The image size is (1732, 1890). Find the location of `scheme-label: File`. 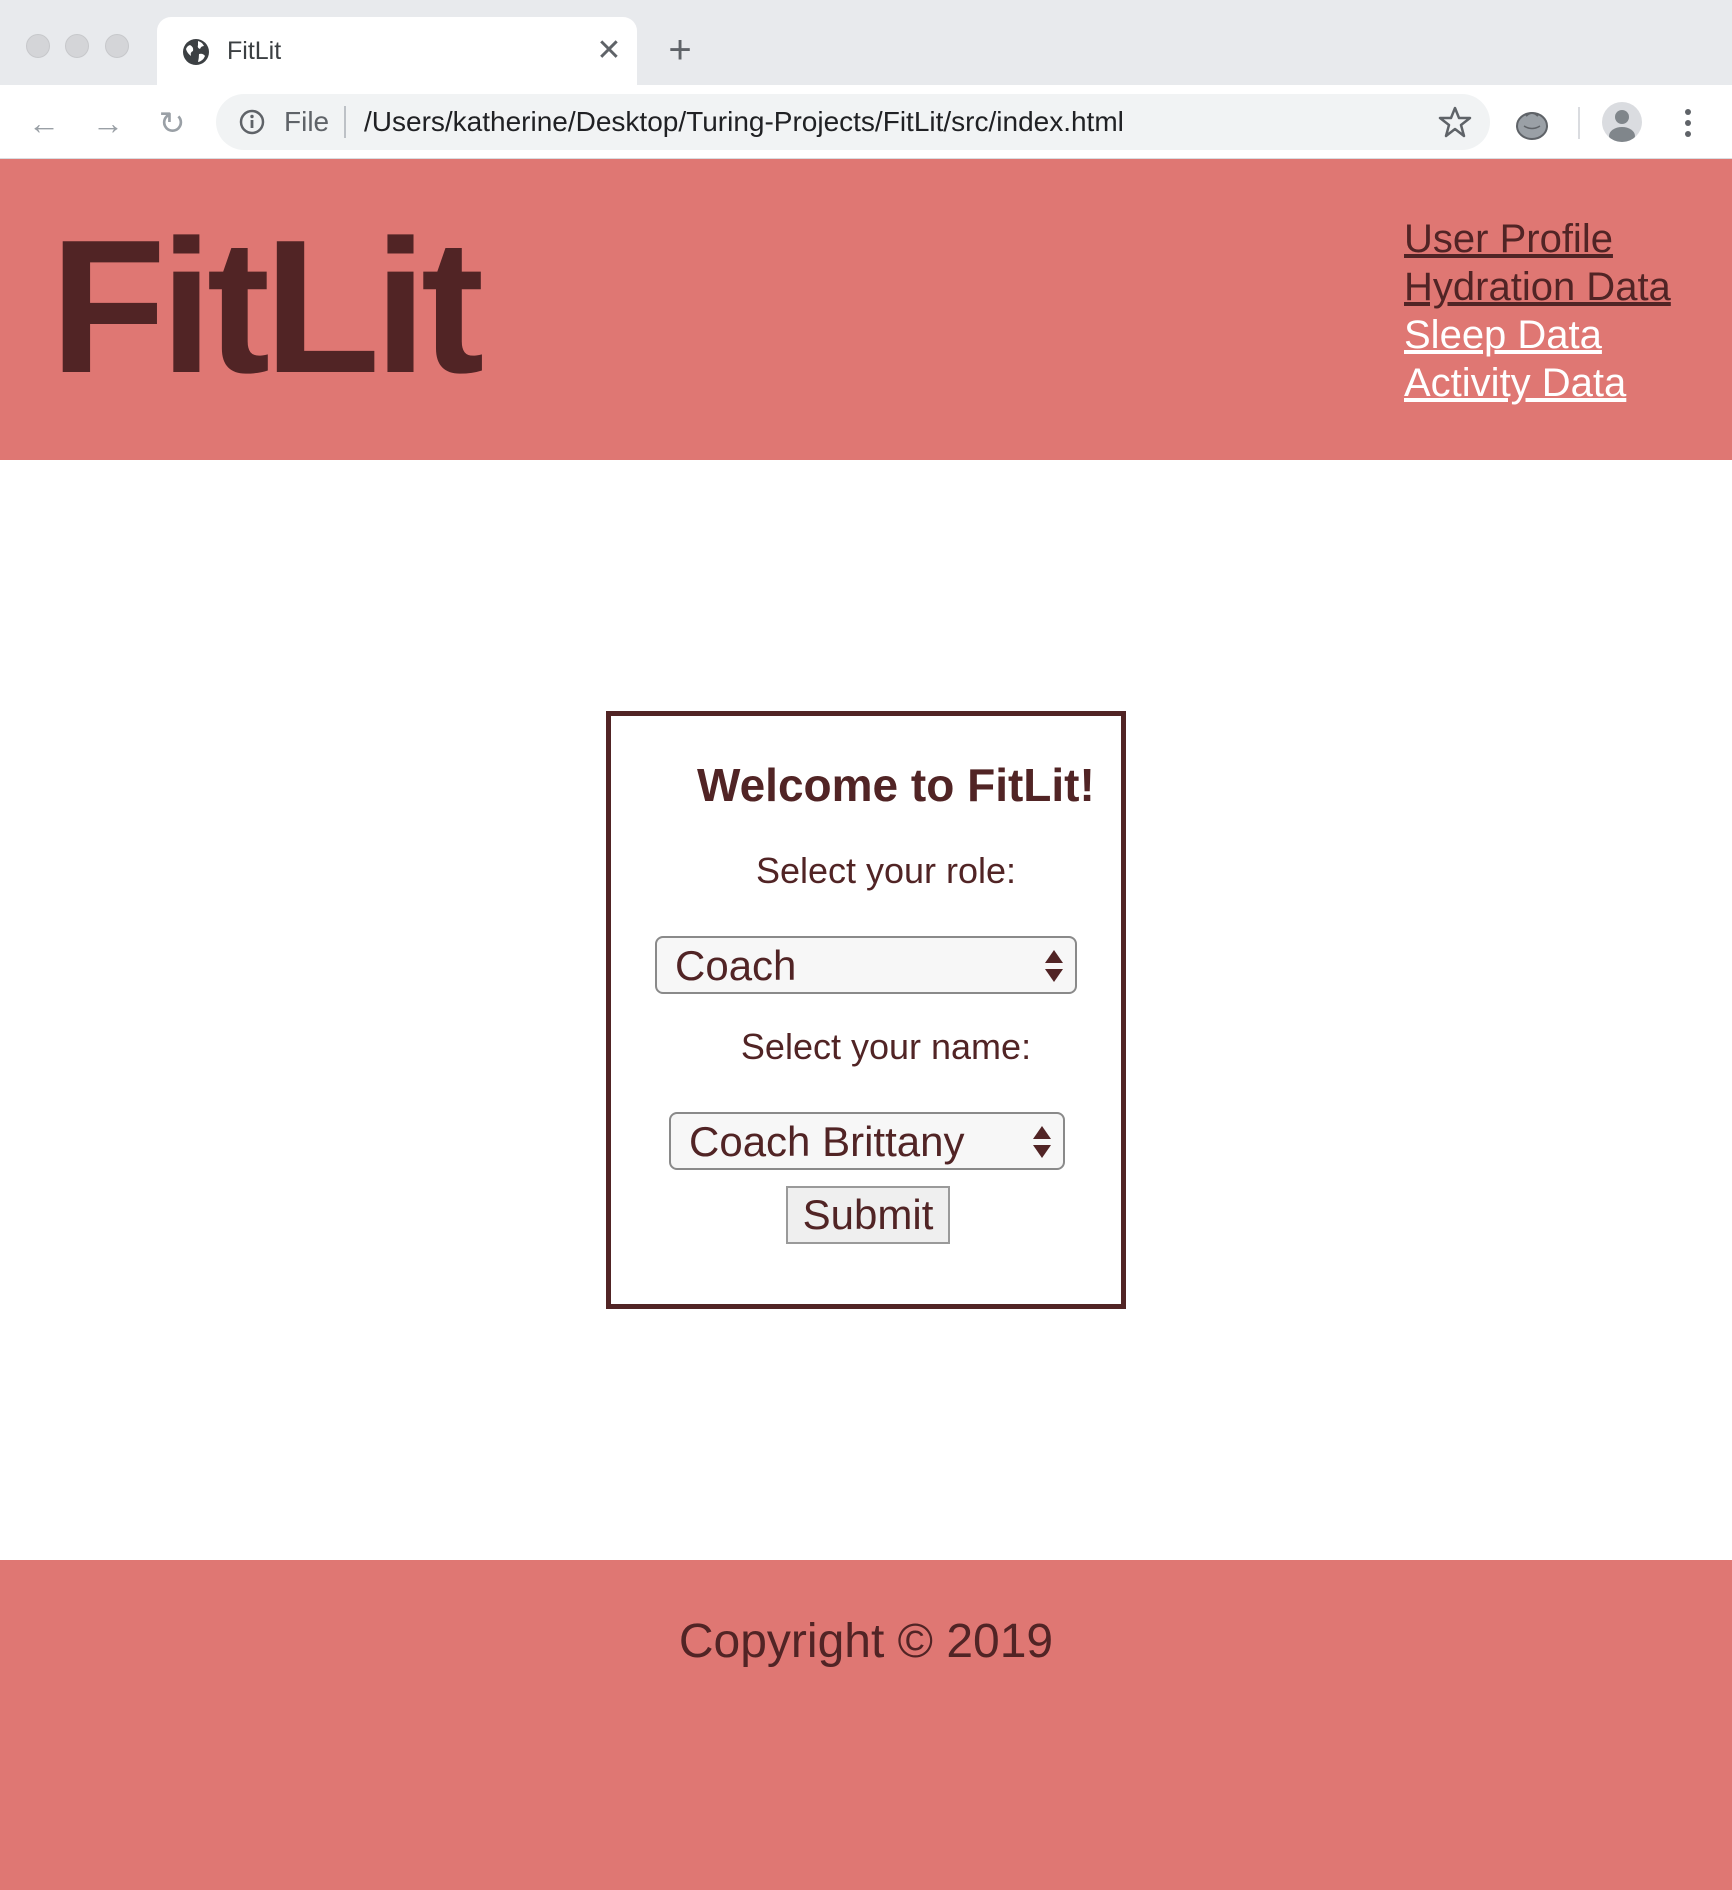

scheme-label: File is located at coordinates (307, 121).